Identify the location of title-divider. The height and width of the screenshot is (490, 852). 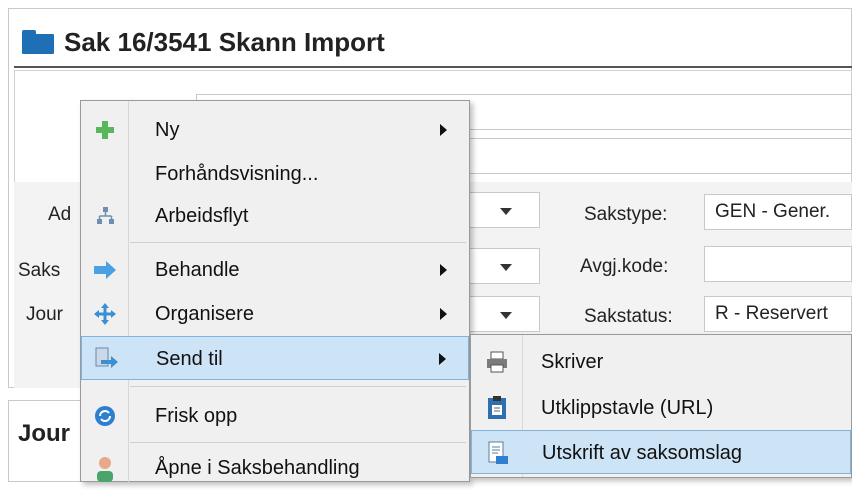
(433, 67).